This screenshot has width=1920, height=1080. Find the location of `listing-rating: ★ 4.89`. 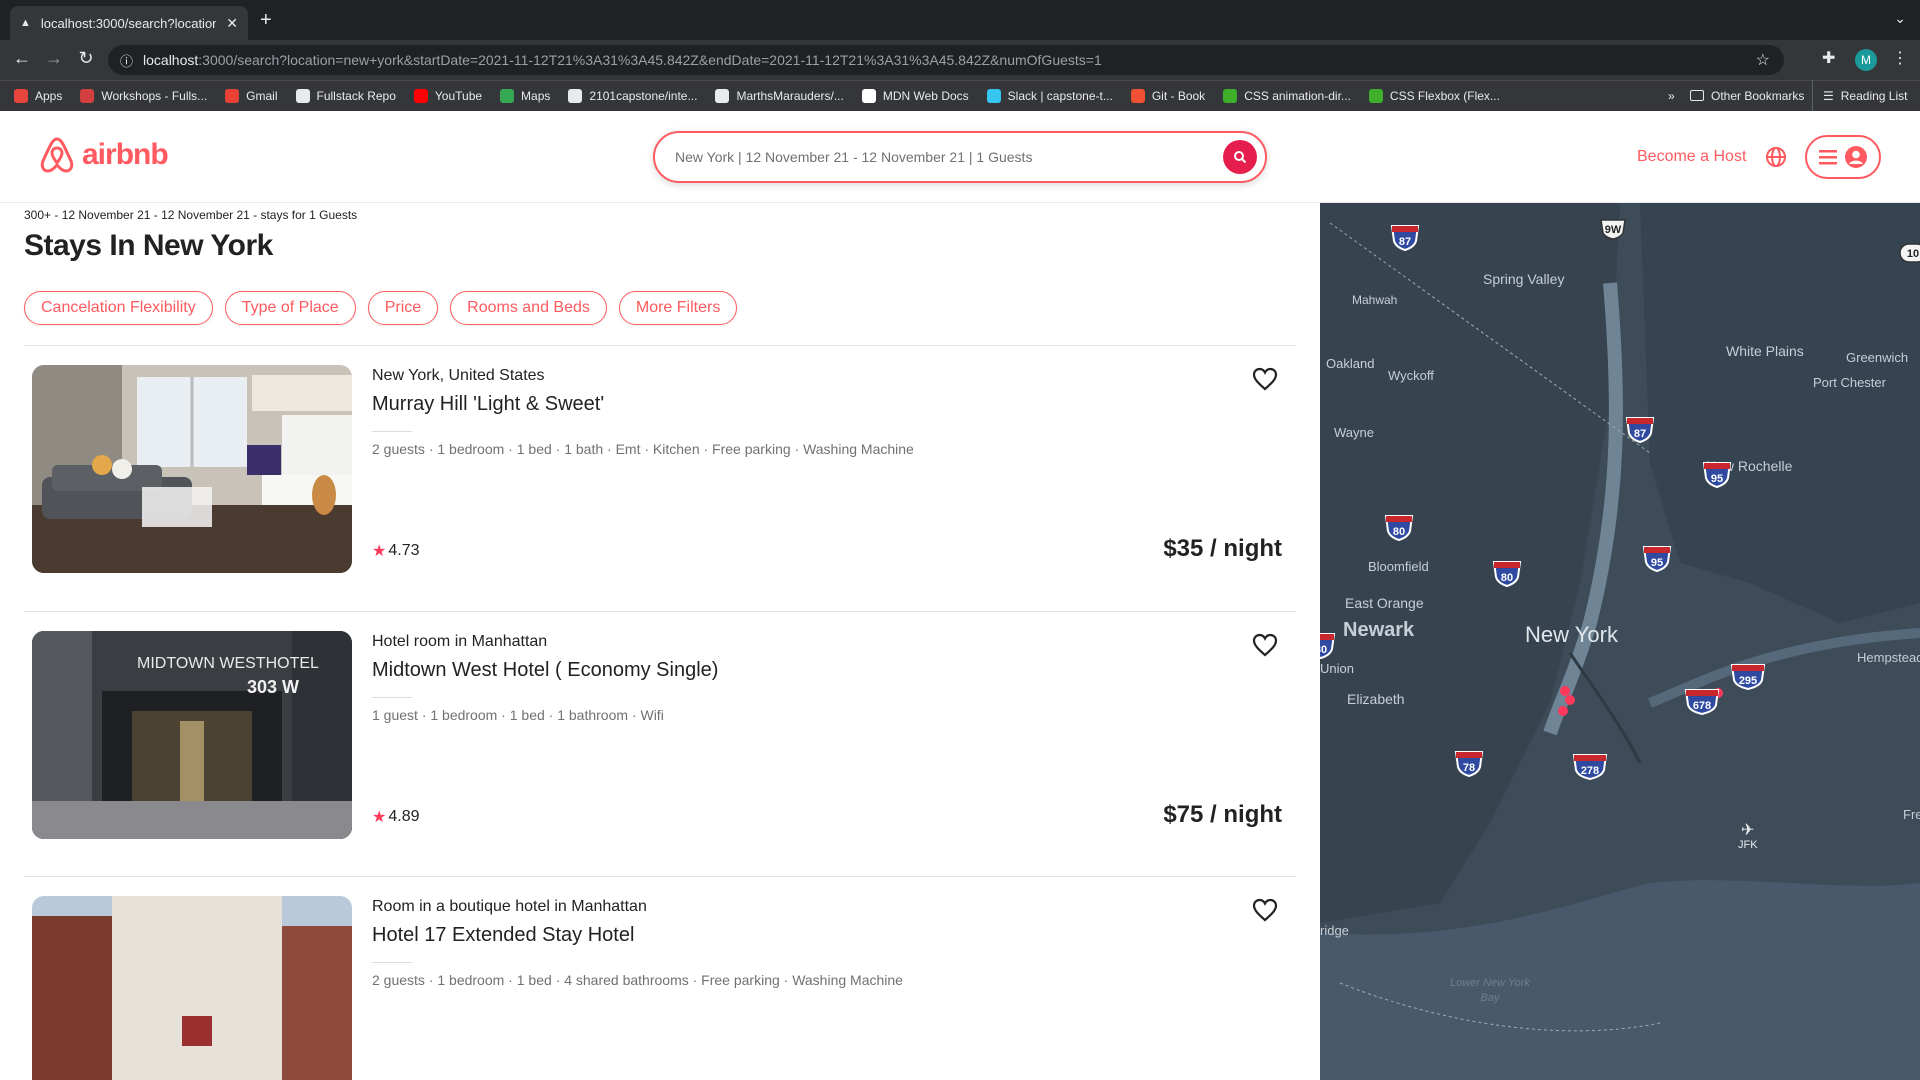

listing-rating: ★ 4.89 is located at coordinates (395, 817).